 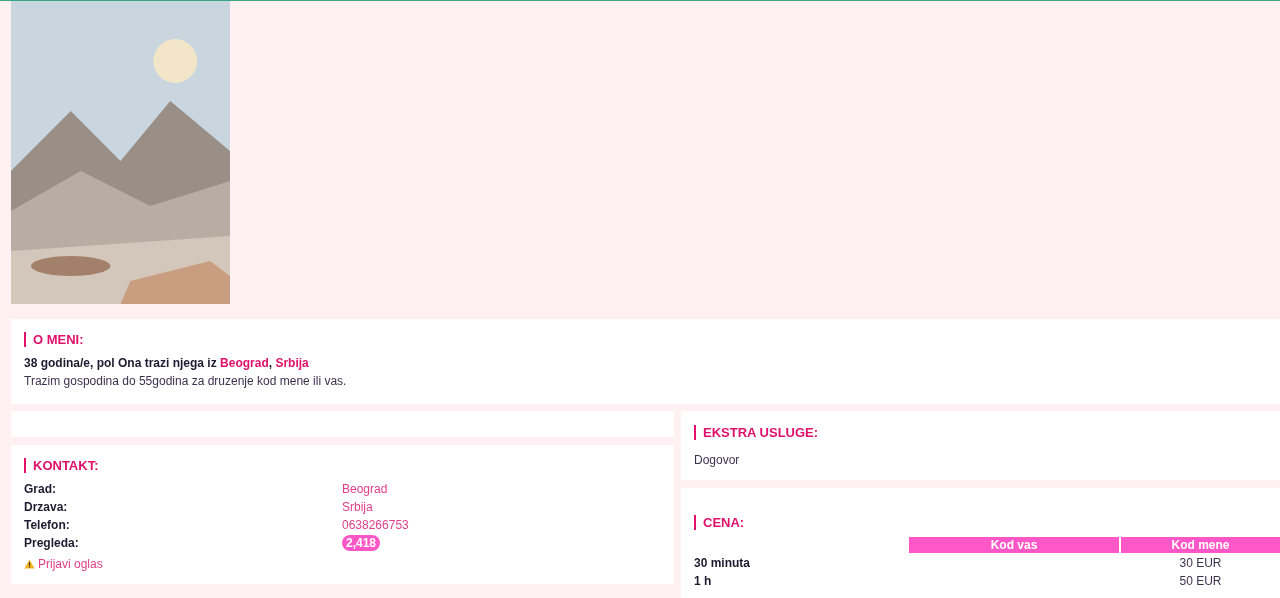 What do you see at coordinates (1014, 545) in the screenshot?
I see `column-header: Kod vas` at bounding box center [1014, 545].